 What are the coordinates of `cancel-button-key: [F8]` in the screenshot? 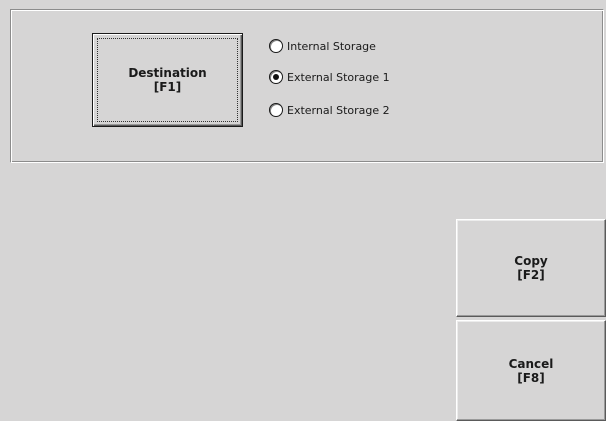 It's located at (531, 377).